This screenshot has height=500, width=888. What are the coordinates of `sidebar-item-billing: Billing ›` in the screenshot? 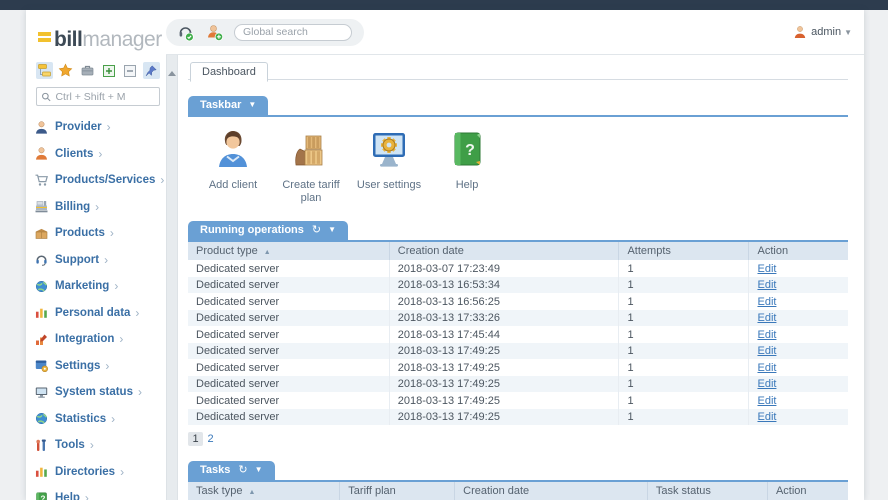 It's located at (100, 207).